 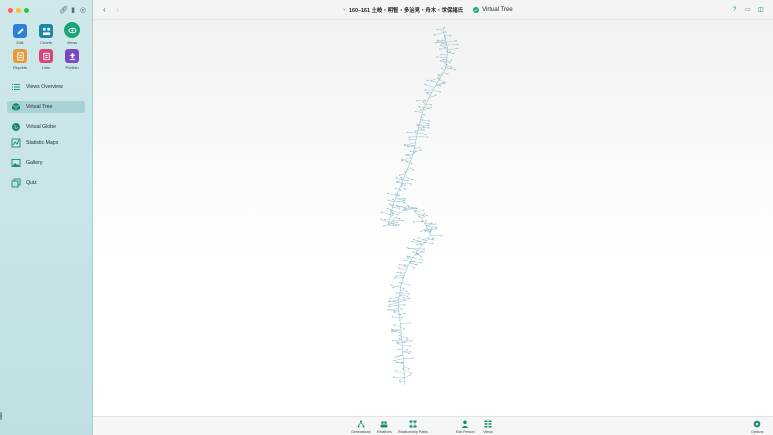 I want to click on window-zoom-button, so click(x=26, y=10).